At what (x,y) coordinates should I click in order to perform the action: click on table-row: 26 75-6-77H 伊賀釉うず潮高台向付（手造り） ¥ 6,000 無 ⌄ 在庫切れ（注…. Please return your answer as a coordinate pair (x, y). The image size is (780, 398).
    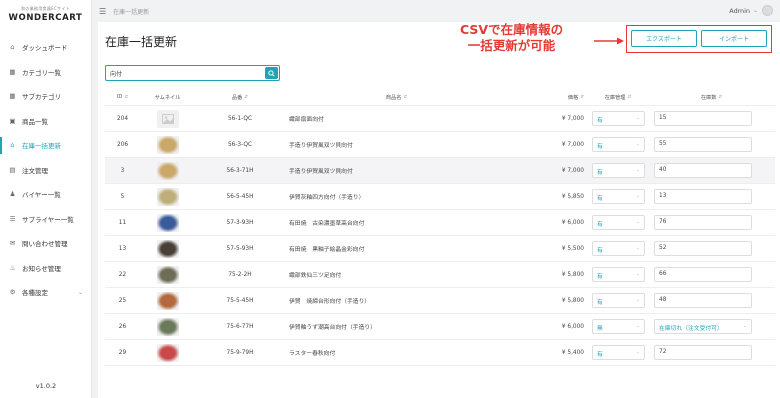
    Looking at the image, I should click on (440, 327).